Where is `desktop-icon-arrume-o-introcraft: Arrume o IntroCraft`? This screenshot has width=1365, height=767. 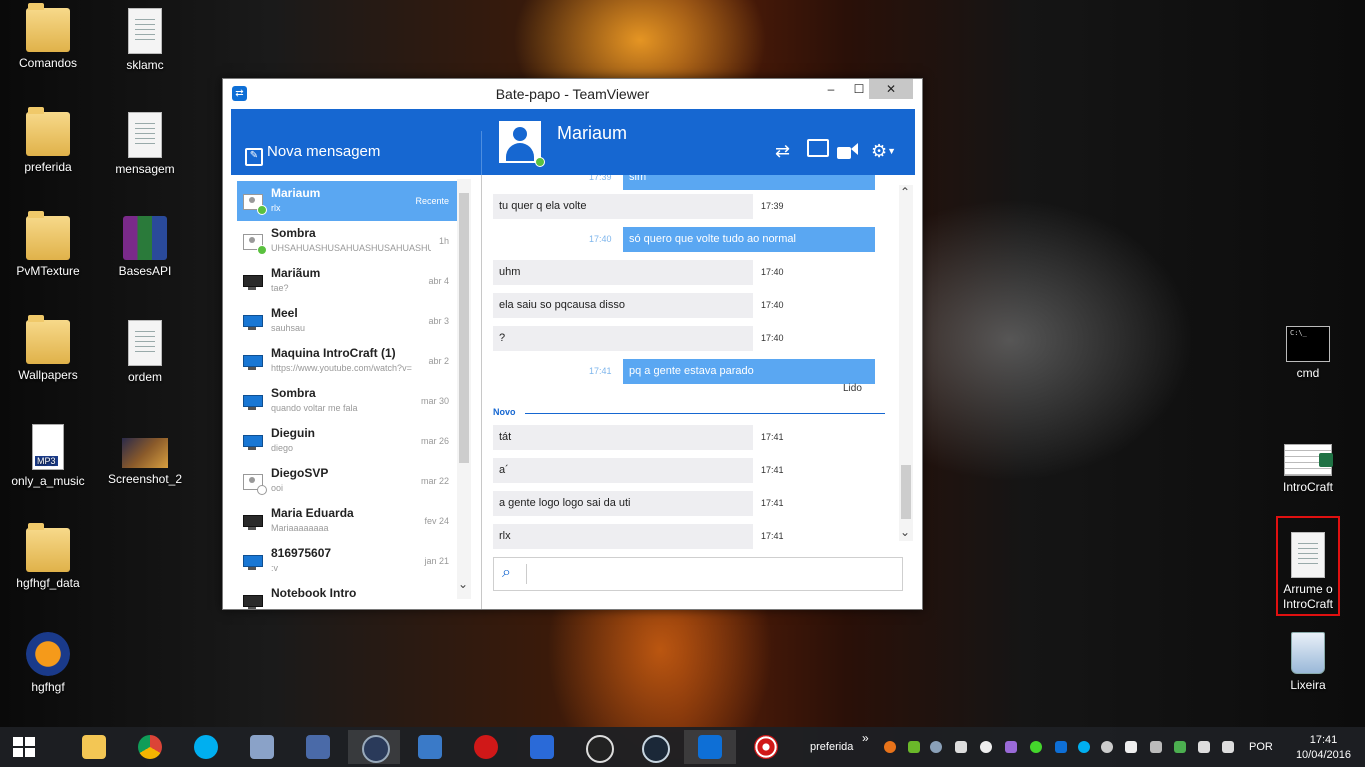 desktop-icon-arrume-o-introcraft: Arrume o IntroCraft is located at coordinates (1308, 572).